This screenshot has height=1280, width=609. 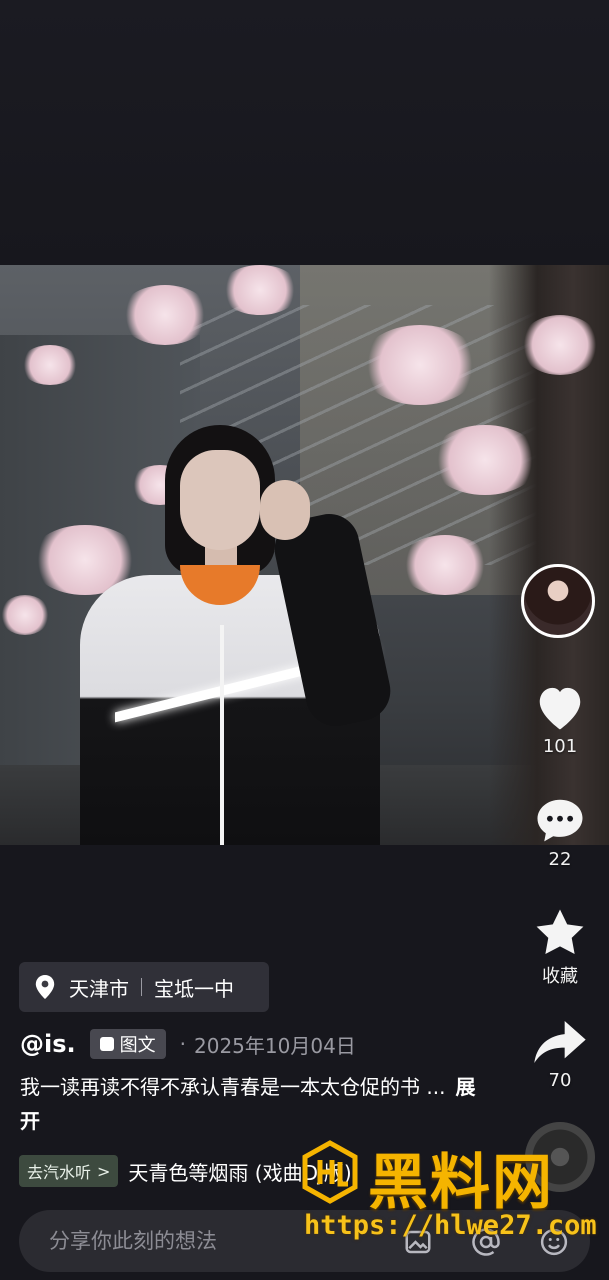 What do you see at coordinates (554, 1242) in the screenshot?
I see `emoji-icon` at bounding box center [554, 1242].